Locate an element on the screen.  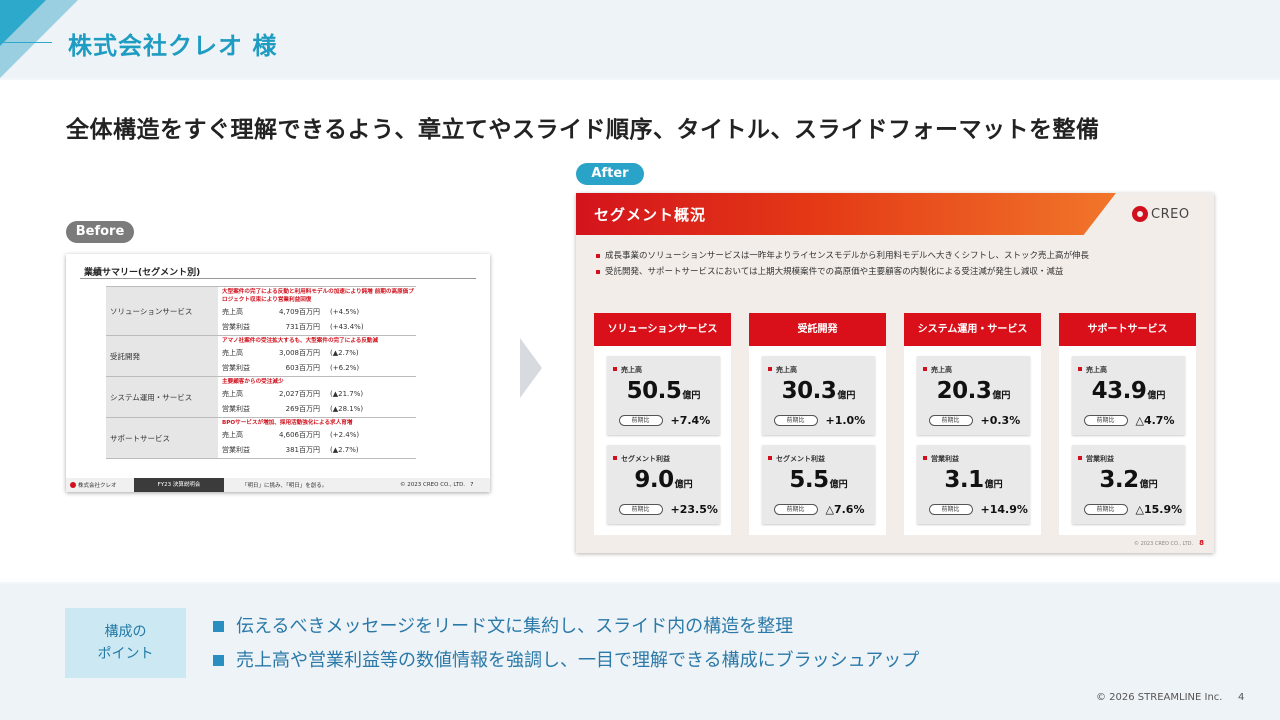
metric-value: 603百万円 is located at coordinates (302, 367).